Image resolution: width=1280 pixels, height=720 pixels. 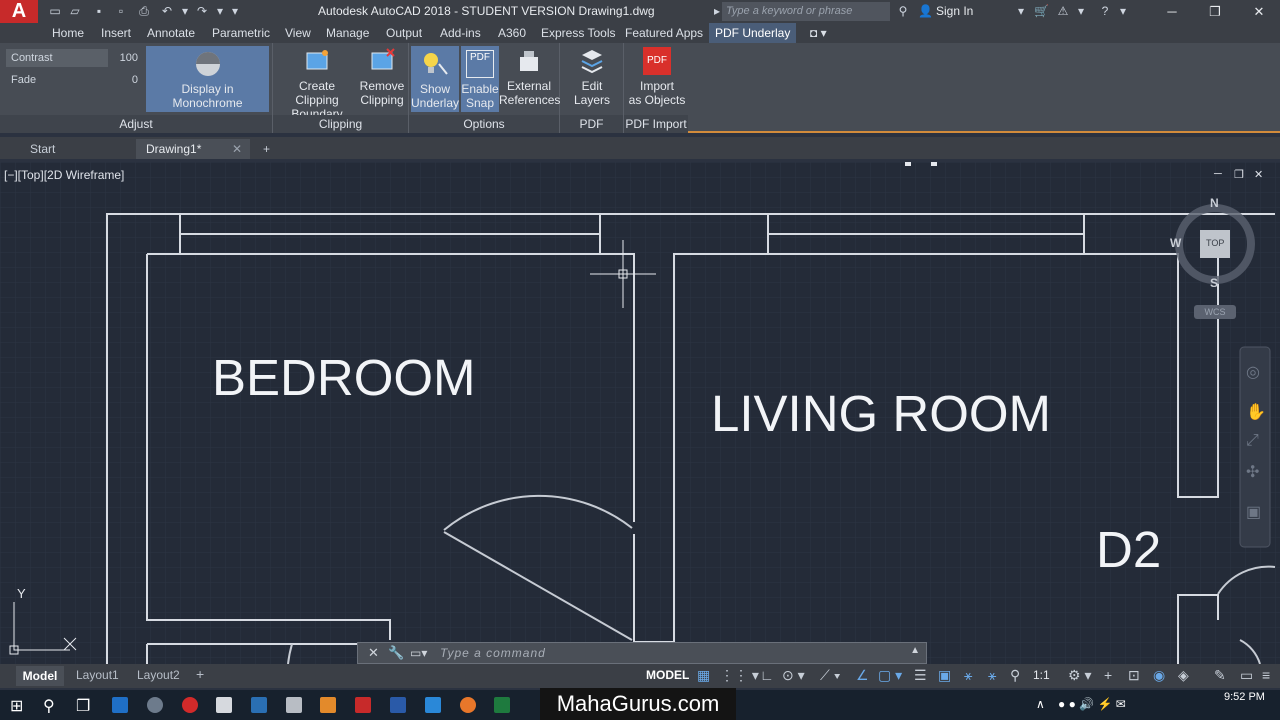 What do you see at coordinates (739, 675) in the screenshot?
I see `snap-icon: ⋮⋮ ▾` at bounding box center [739, 675].